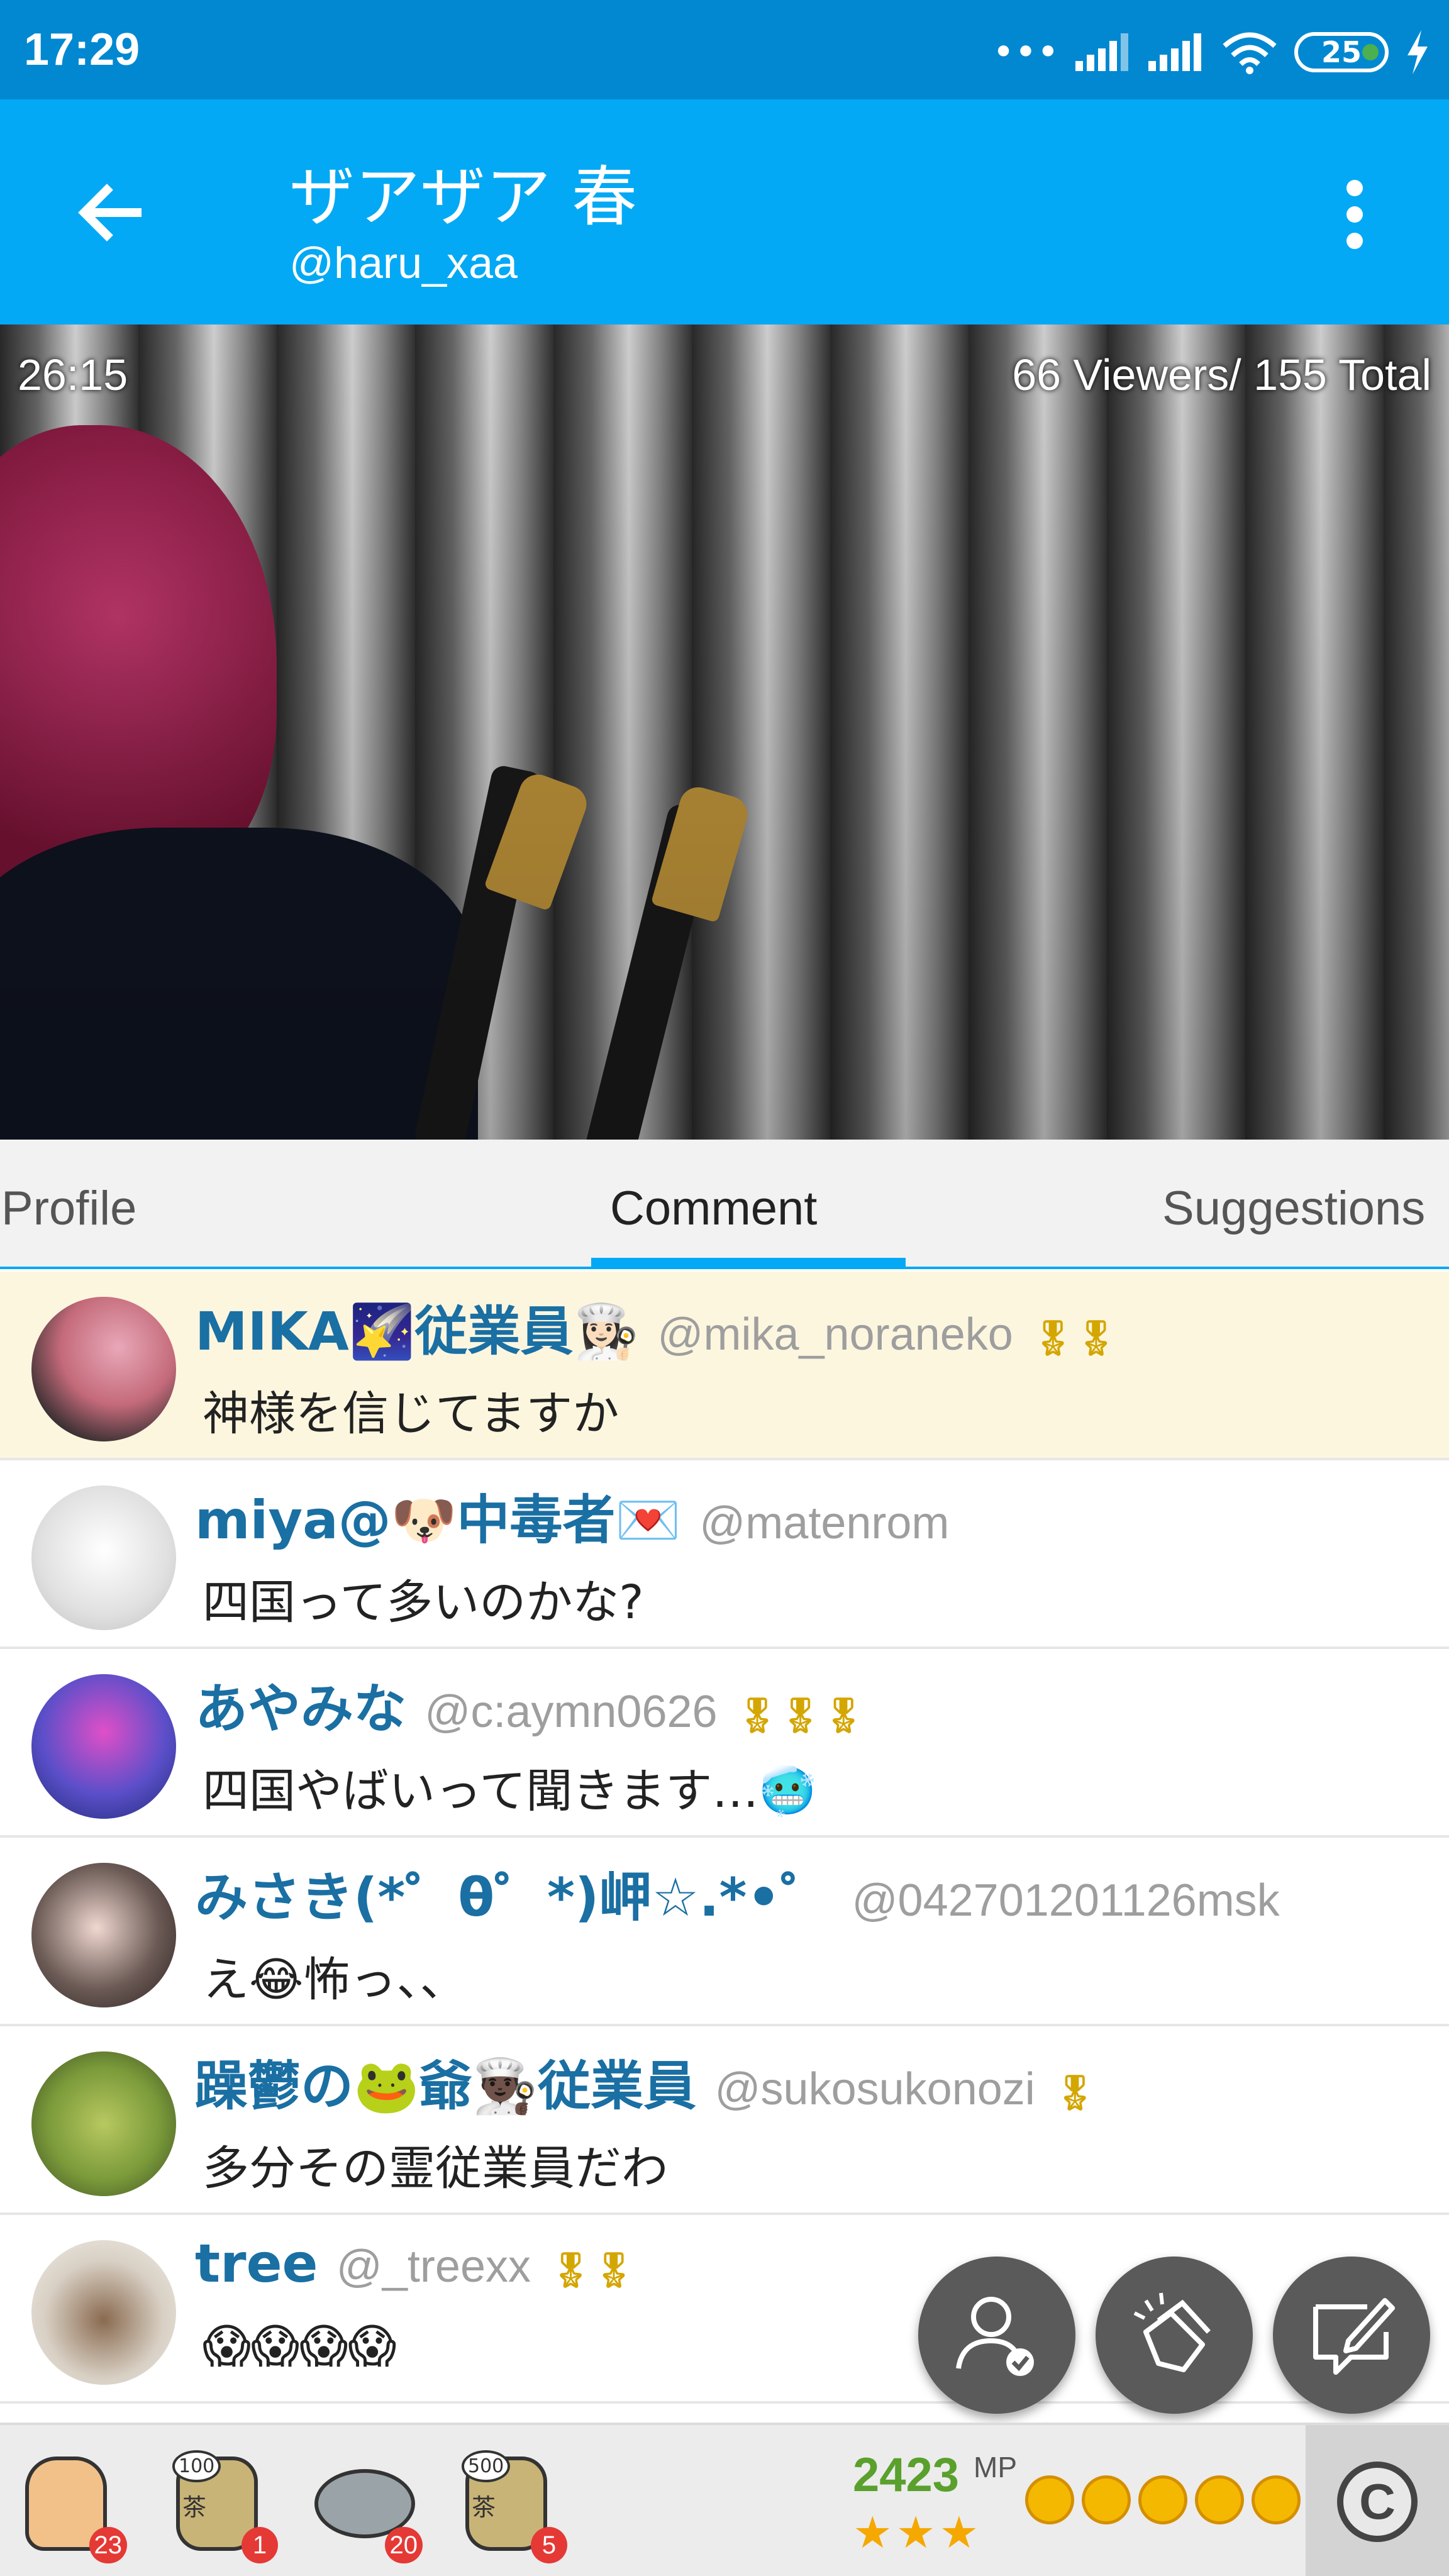 This screenshot has height=2576, width=1449. I want to click on gift-tea-500: 500 茶 5, so click(509, 2503).